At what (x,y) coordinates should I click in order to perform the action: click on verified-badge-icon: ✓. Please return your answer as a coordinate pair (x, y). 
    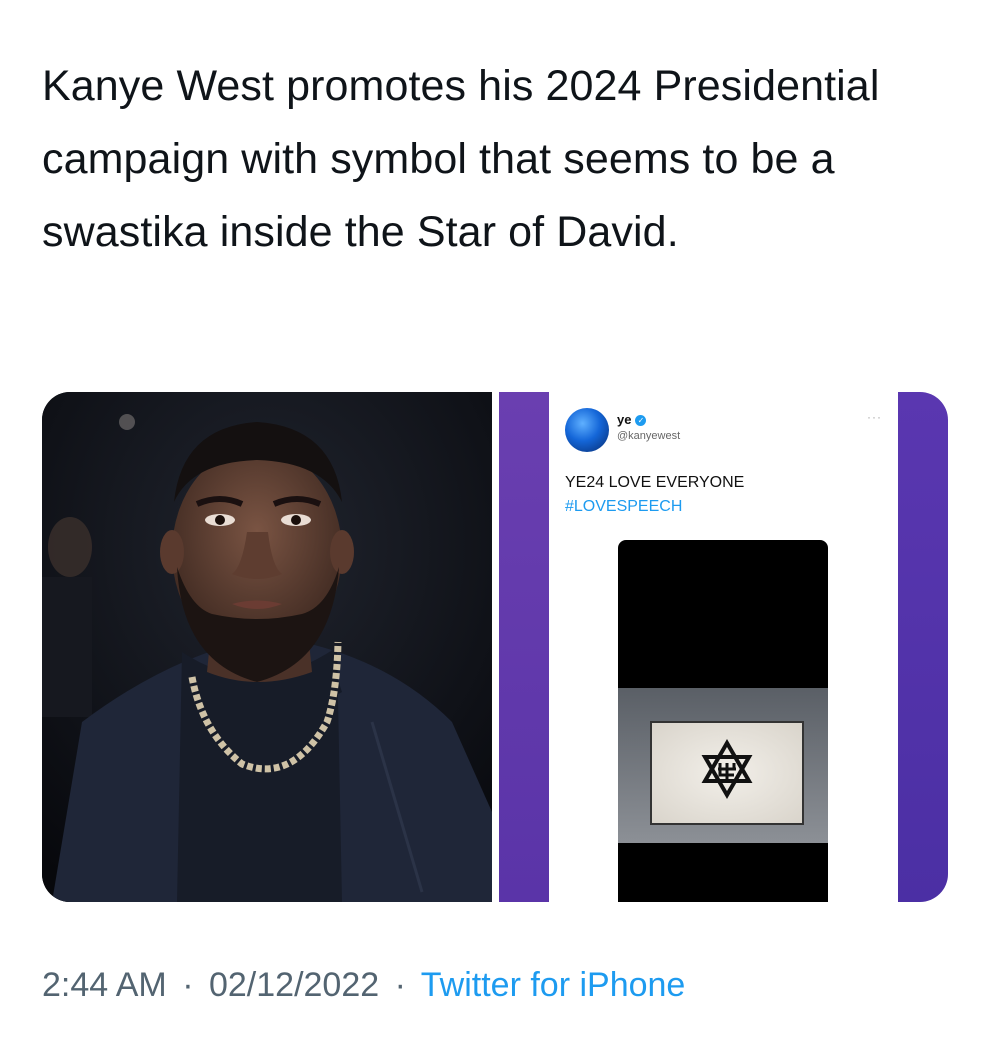
    Looking at the image, I should click on (641, 420).